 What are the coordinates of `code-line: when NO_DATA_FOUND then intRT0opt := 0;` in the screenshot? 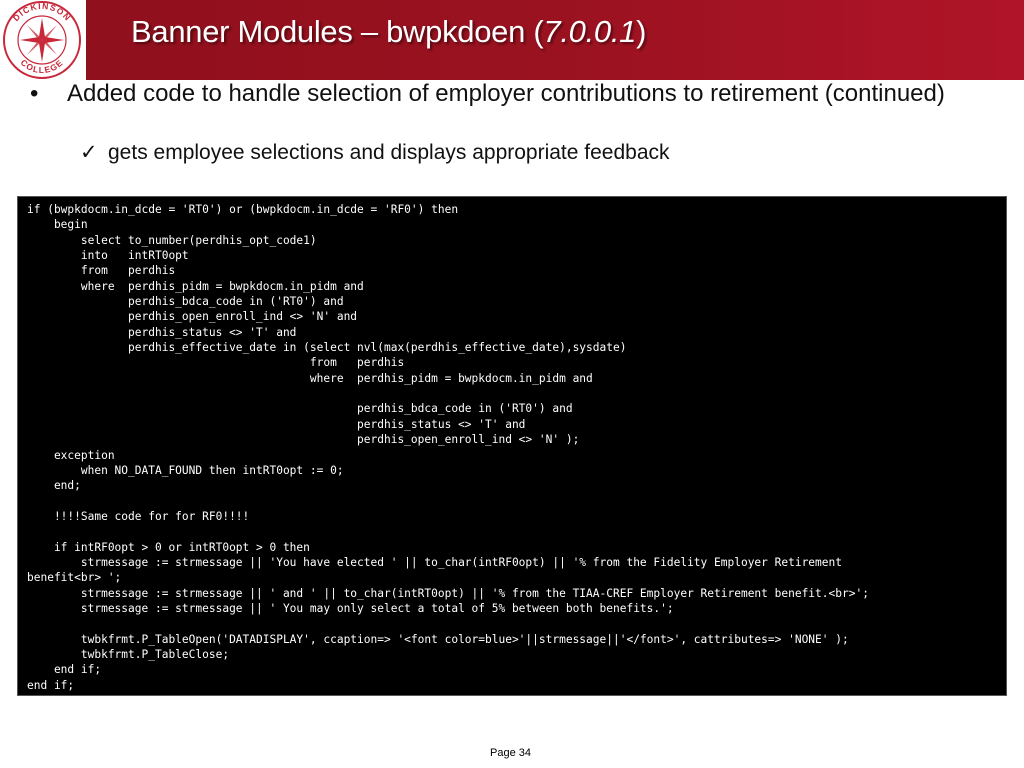 It's located at (185, 470).